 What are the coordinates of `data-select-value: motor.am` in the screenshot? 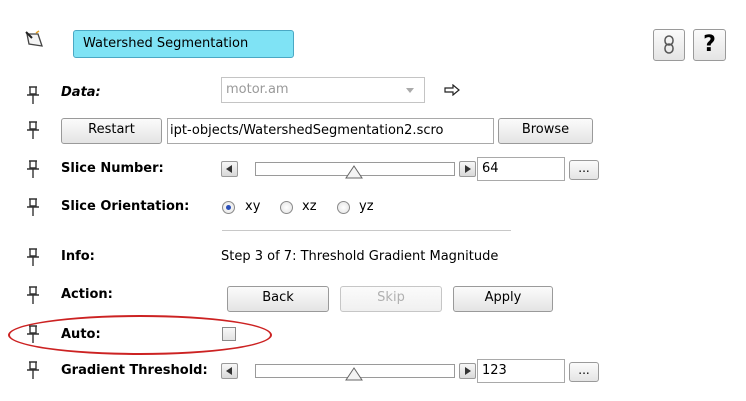 It's located at (257, 89).